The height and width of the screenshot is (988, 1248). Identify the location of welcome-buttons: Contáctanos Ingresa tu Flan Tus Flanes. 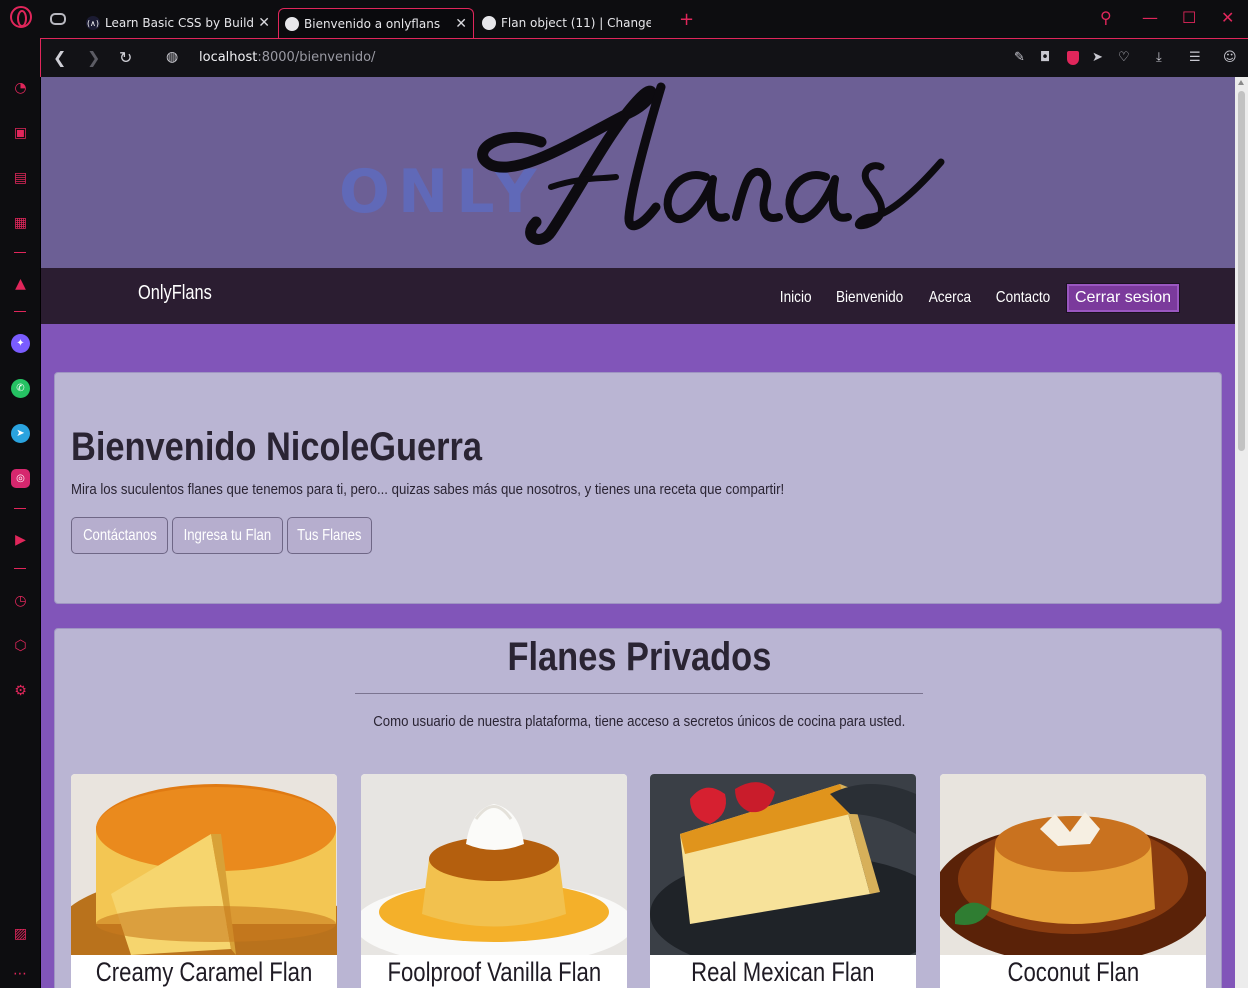
(223, 535).